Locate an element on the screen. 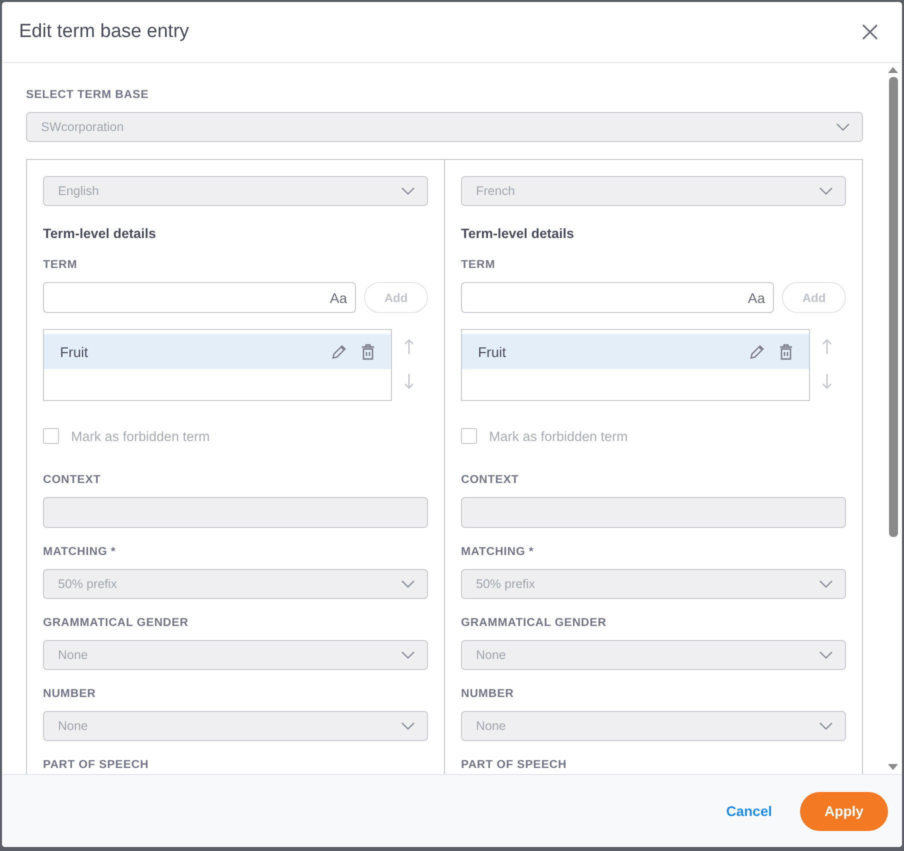 This screenshot has height=851, width=904. dropdown: English is located at coordinates (235, 191).